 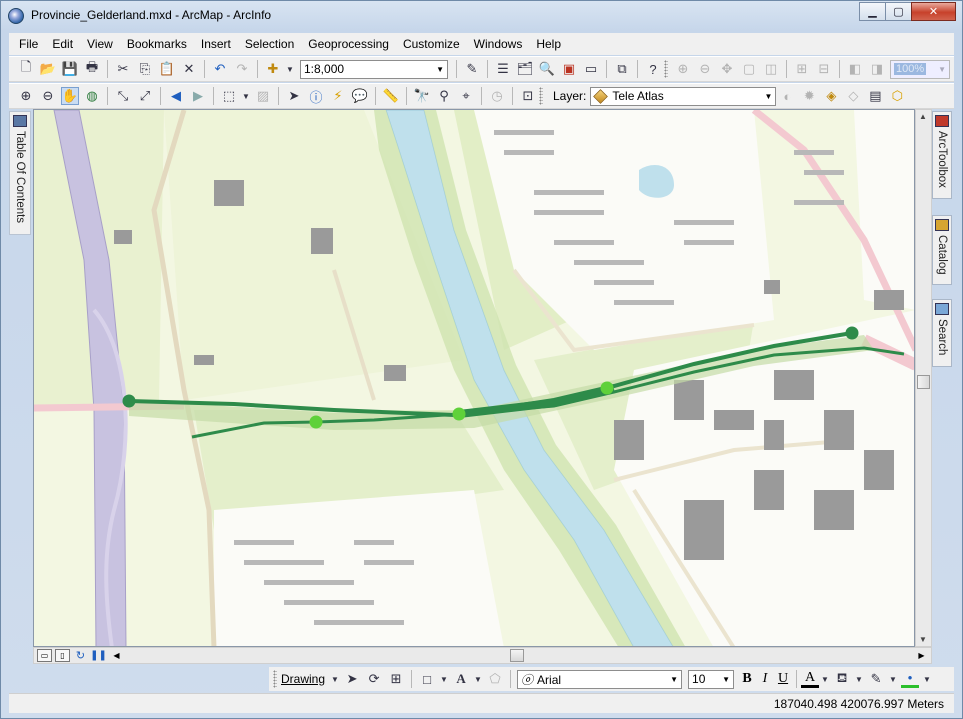 I want to click on scroll-up-arrow-icon: ▲, so click(x=923, y=116).